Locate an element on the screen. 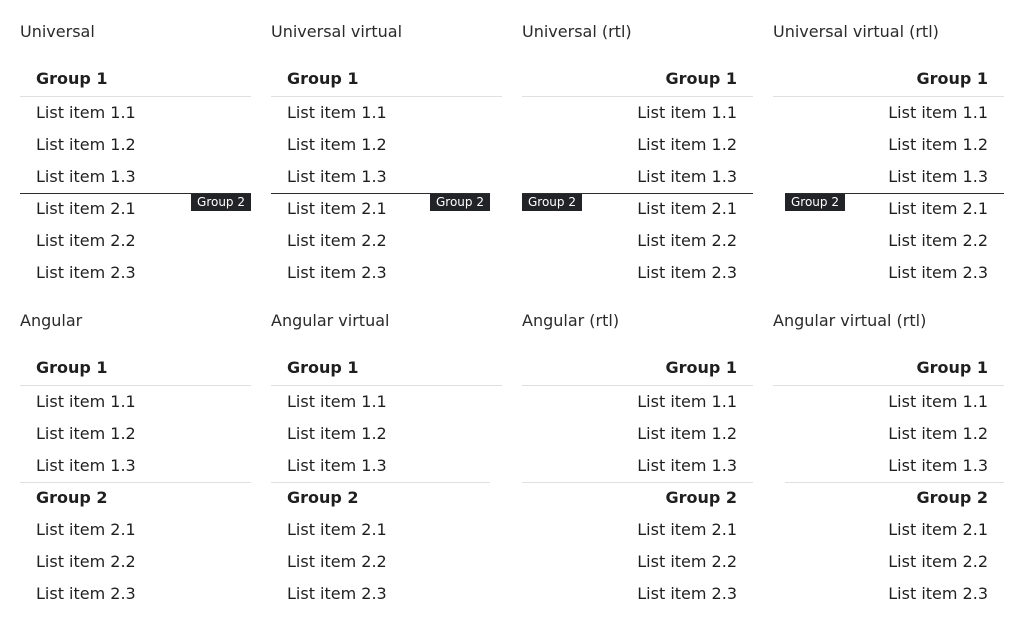  panel-title: Universal virtual (rtl) is located at coordinates (856, 31).